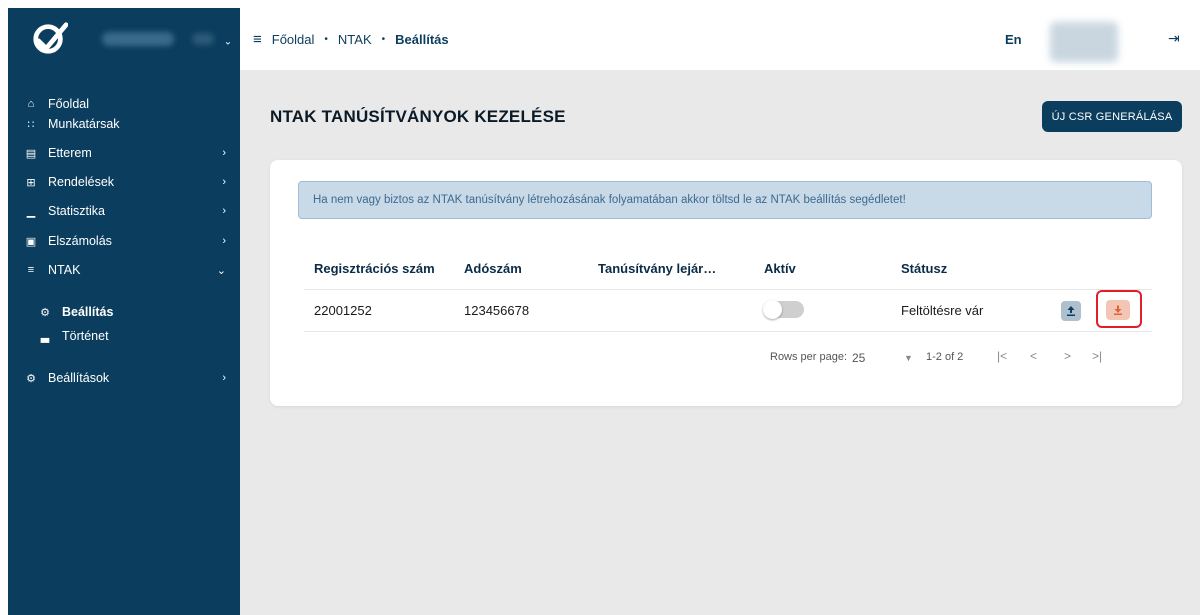 The width and height of the screenshot is (1200, 615). What do you see at coordinates (31, 104) in the screenshot?
I see `home-icon: ⌂` at bounding box center [31, 104].